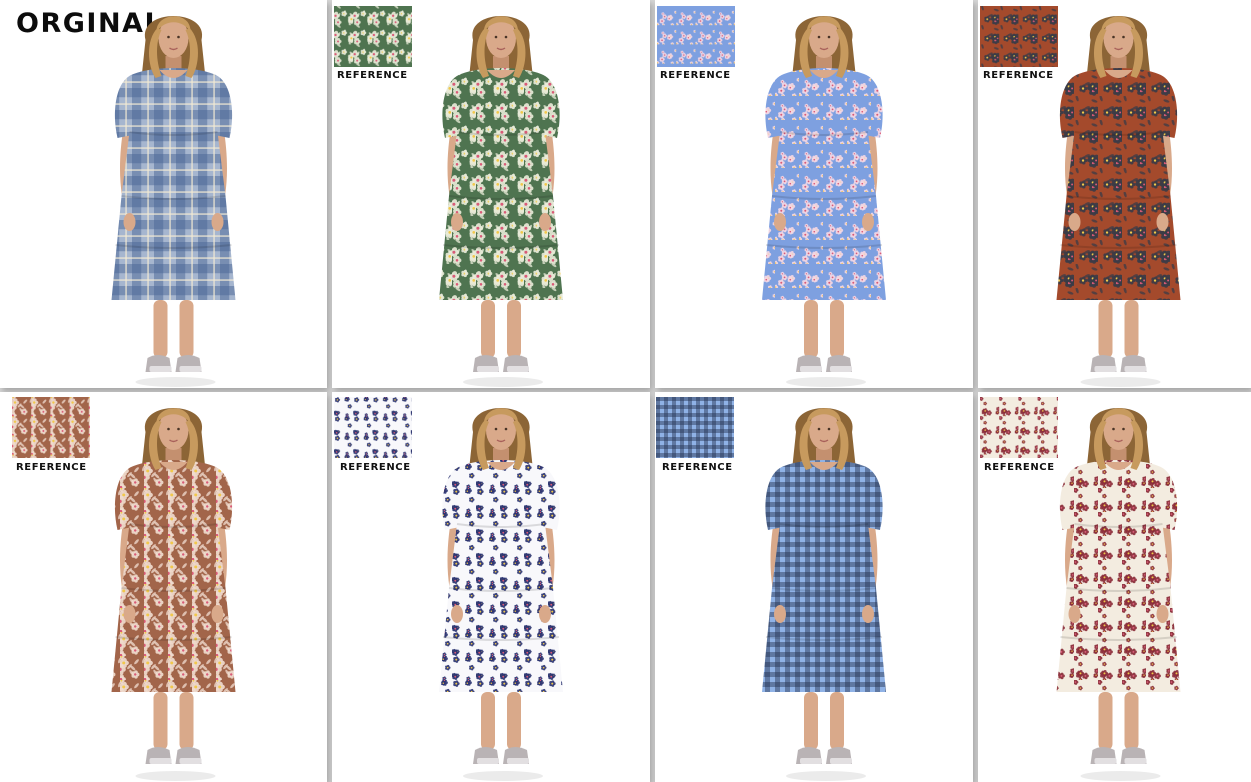  What do you see at coordinates (1118, 594) in the screenshot?
I see `model-cream-ditsy` at bounding box center [1118, 594].